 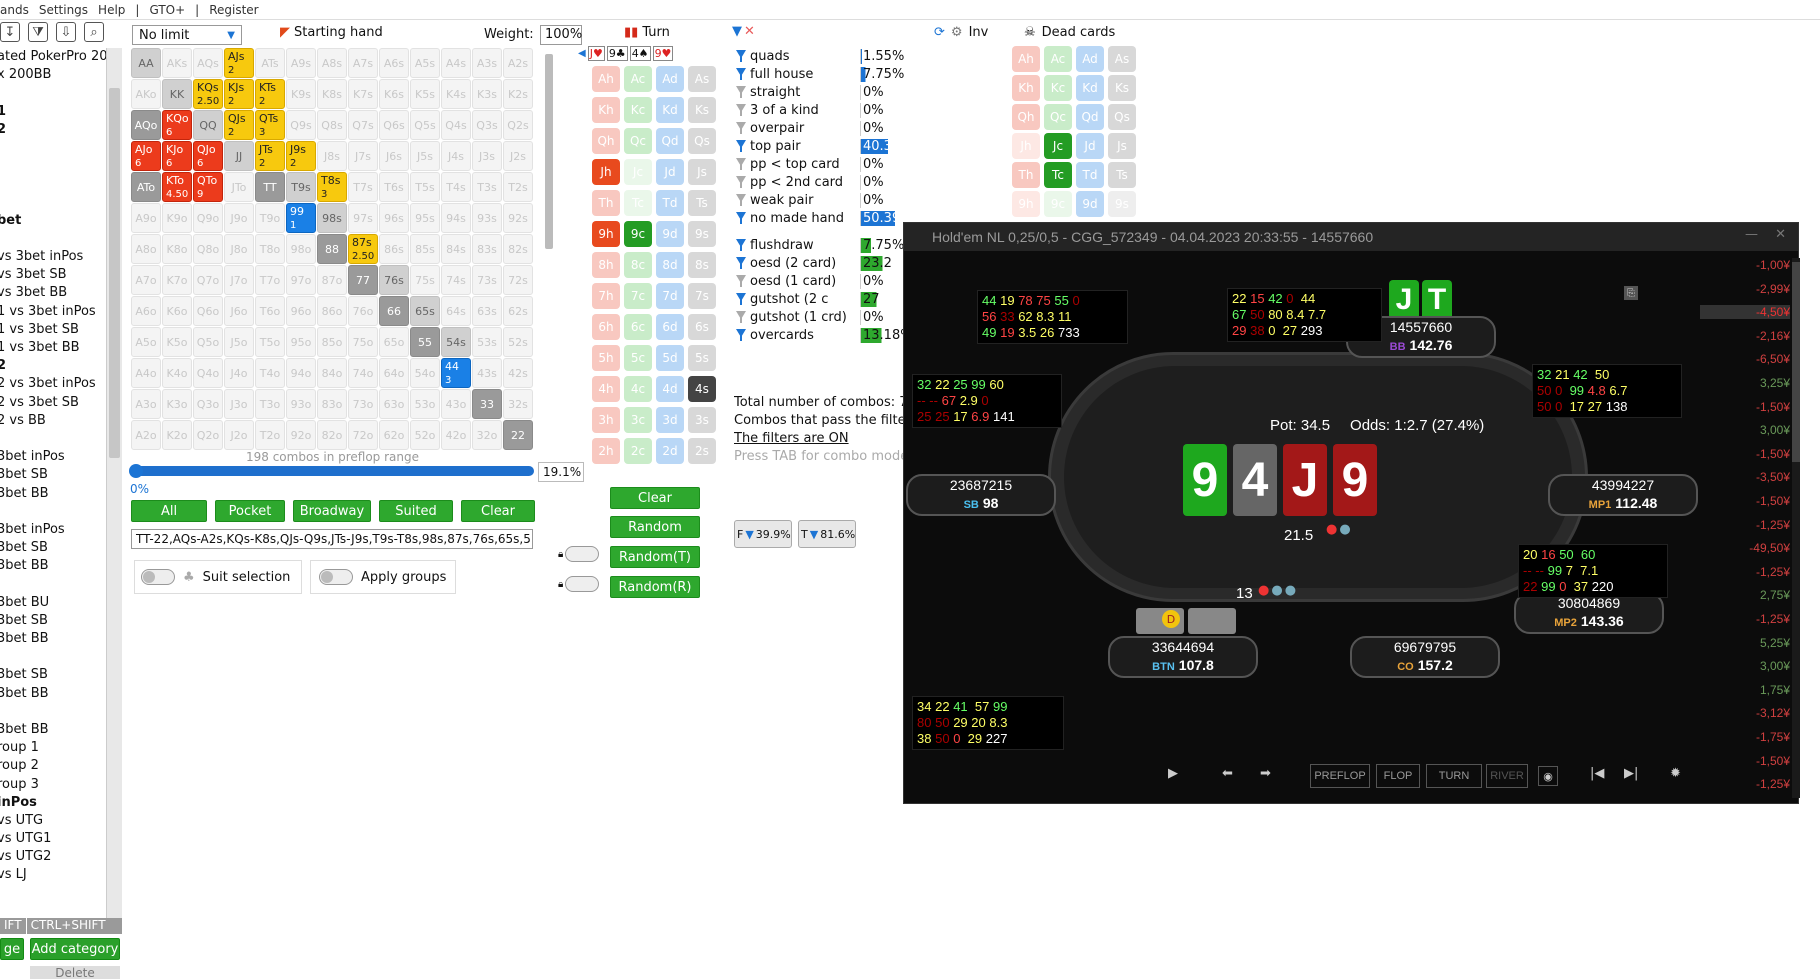 I want to click on tree-item: x 200BB, so click(x=61, y=75).